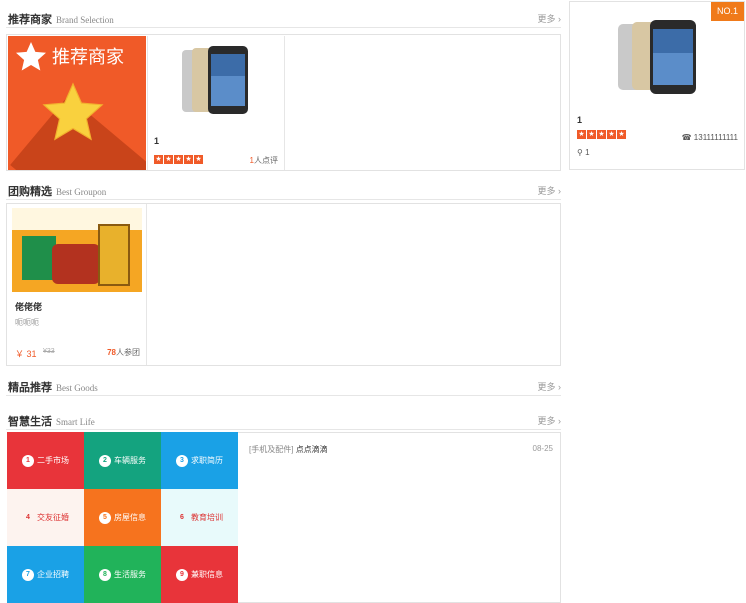 Image resolution: width=746 pixels, height=603 pixels. I want to click on news-item: [手机及配件] 点点滴滴 08-25, so click(401, 449).